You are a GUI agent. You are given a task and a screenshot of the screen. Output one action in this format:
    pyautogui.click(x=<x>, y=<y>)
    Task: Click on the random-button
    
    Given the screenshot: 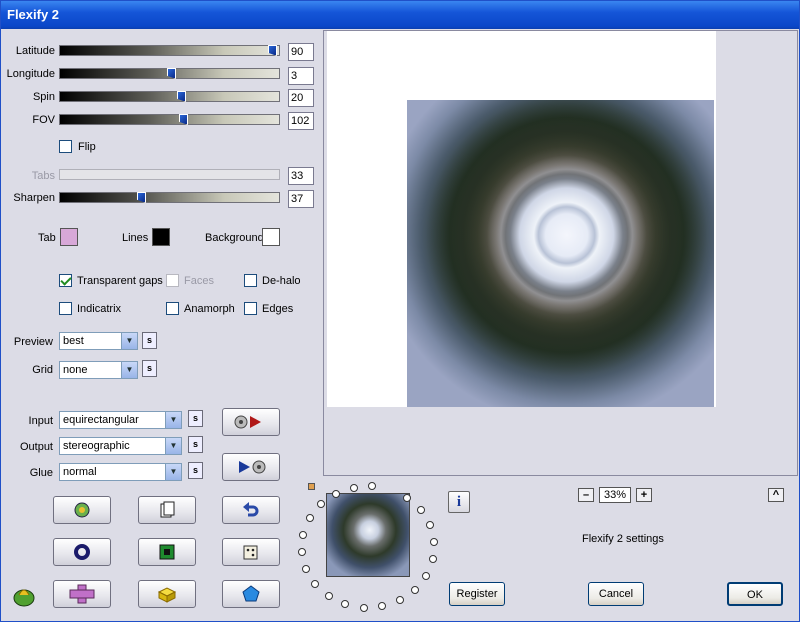 What is the action you would take?
    pyautogui.click(x=251, y=552)
    